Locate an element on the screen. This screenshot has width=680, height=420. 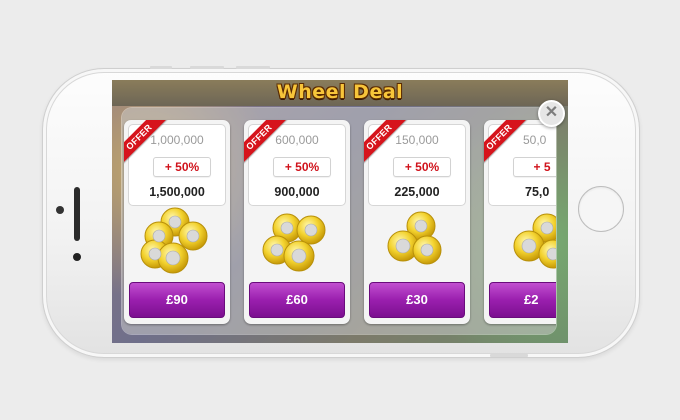
offer-card: 50,0 + 5 75,0 OFFER £2 is located at coordinates (520, 222).